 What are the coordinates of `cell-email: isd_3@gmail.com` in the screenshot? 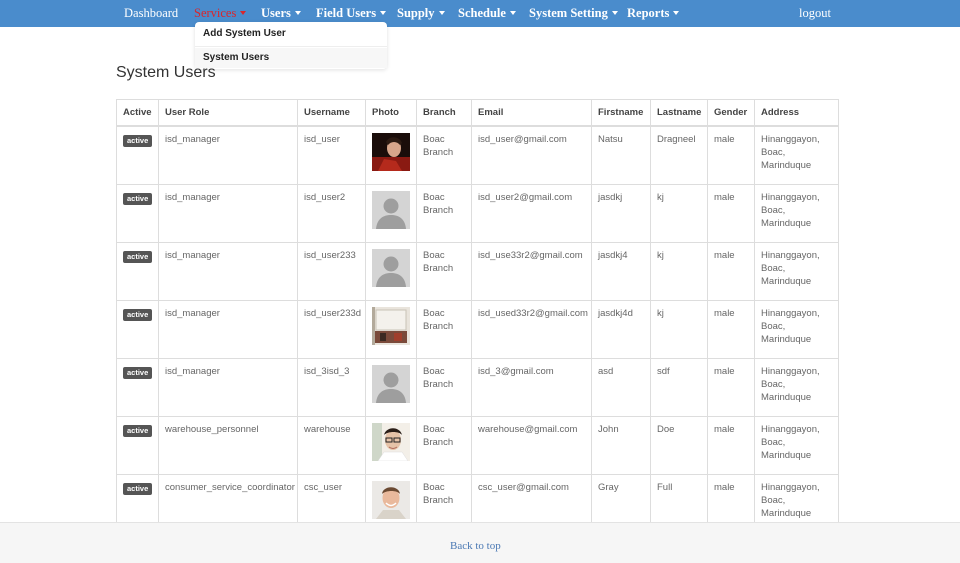 It's located at (531, 387).